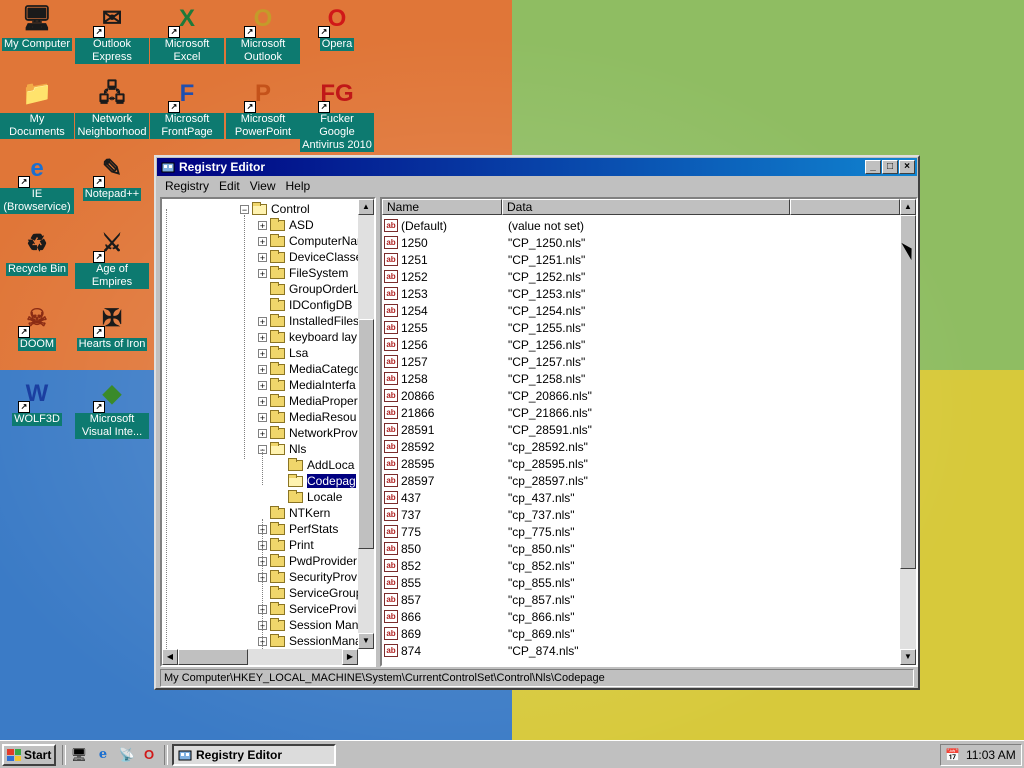 This screenshot has height=768, width=1024. Describe the element at coordinates (103, 755) in the screenshot. I see `ie-icon: e` at that location.